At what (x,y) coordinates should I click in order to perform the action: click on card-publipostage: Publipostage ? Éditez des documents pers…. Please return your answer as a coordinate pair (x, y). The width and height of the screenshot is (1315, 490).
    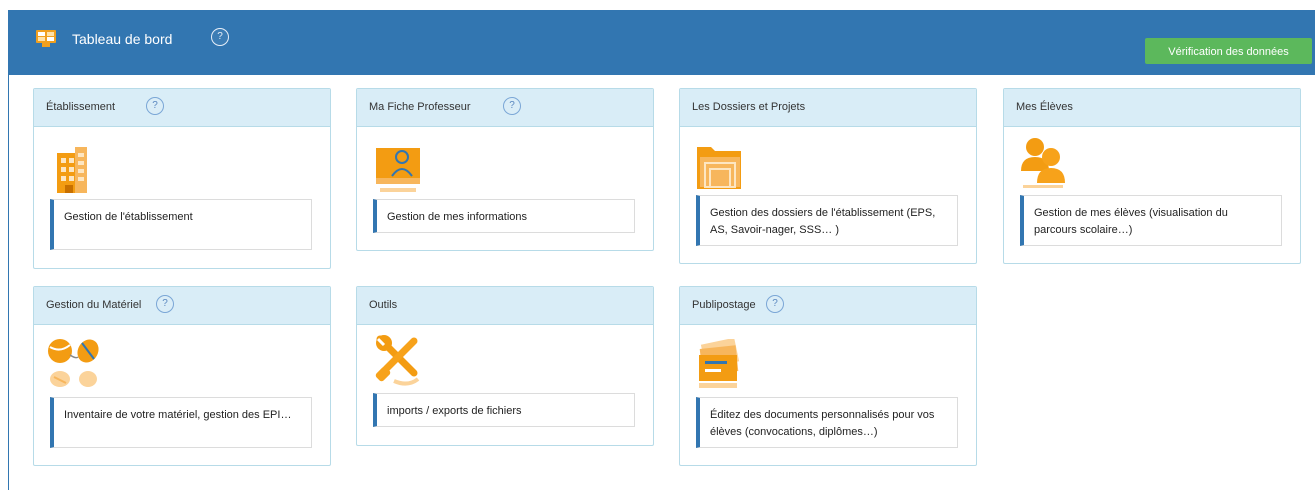
    Looking at the image, I should click on (828, 376).